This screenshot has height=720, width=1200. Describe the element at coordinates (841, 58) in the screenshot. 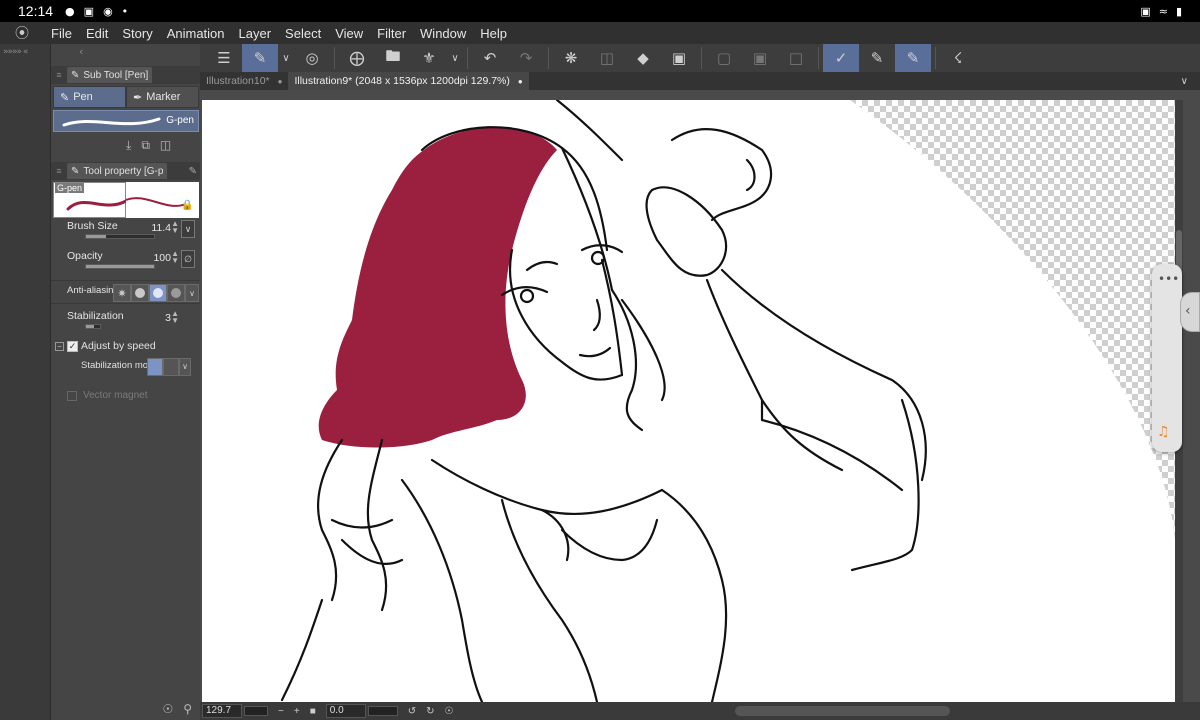

I see `ruler-snap-icon: ✓` at that location.